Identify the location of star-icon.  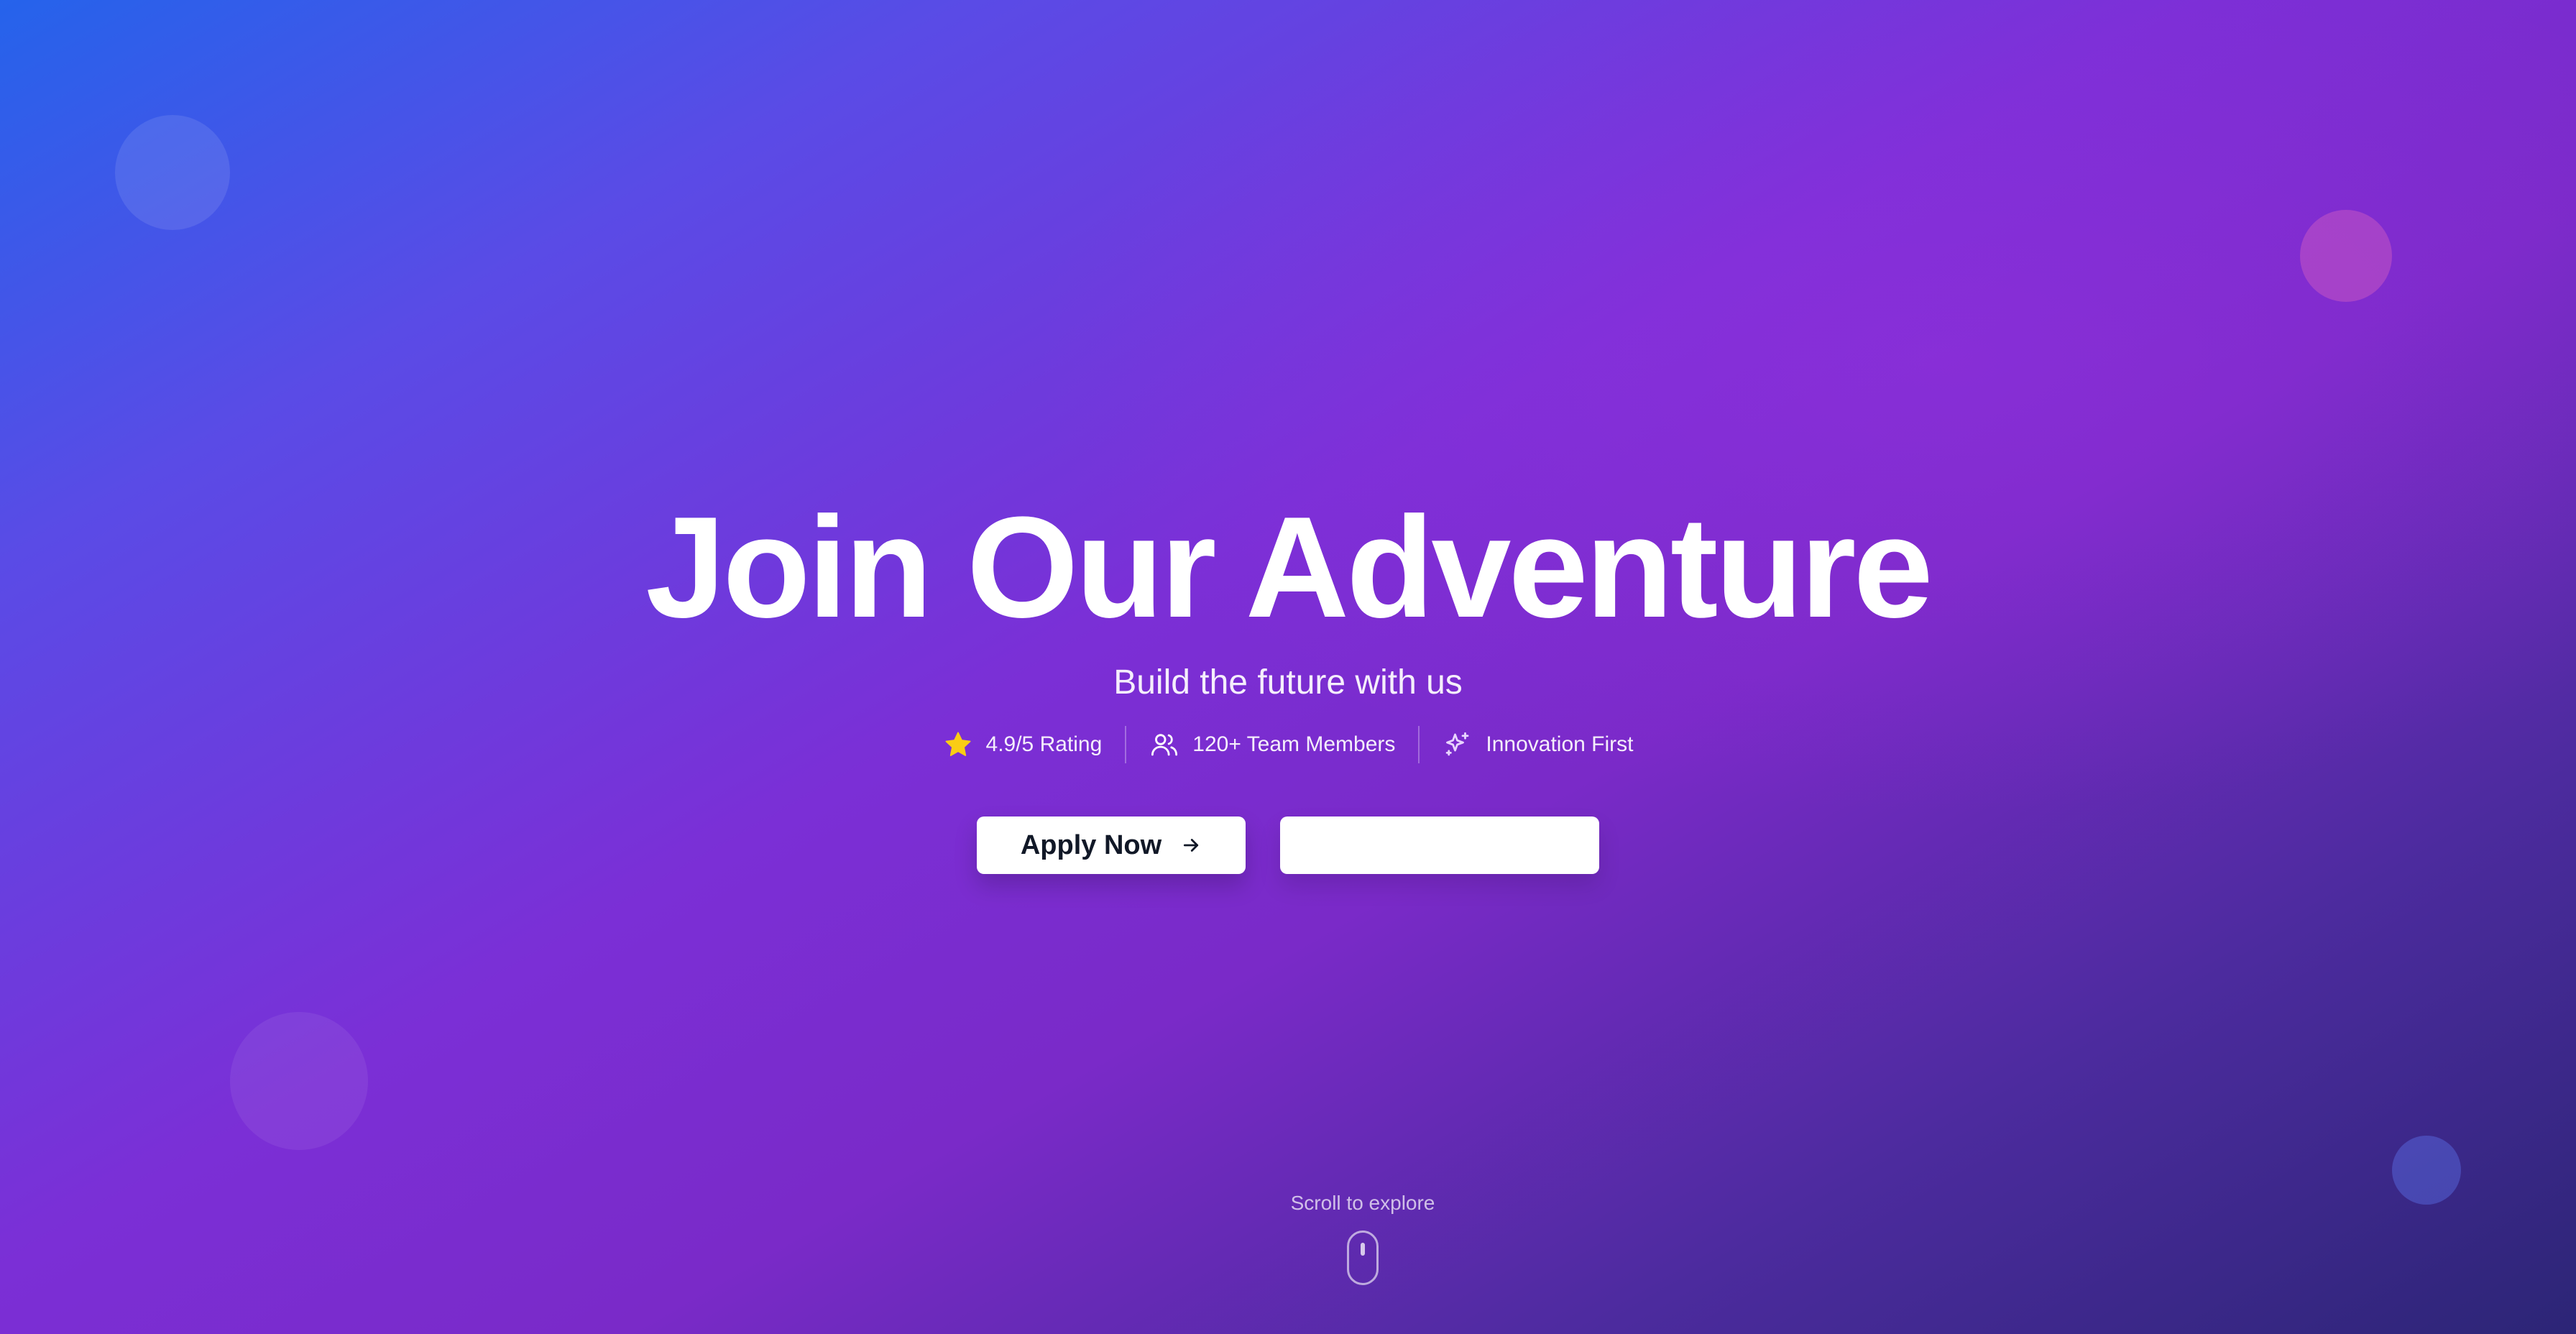
(958, 744).